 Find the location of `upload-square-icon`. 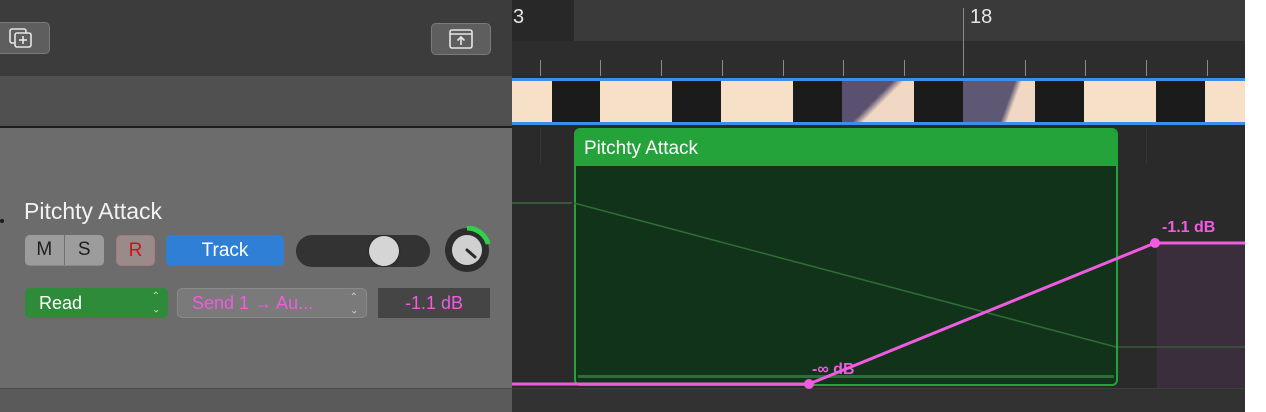

upload-square-icon is located at coordinates (461, 39).